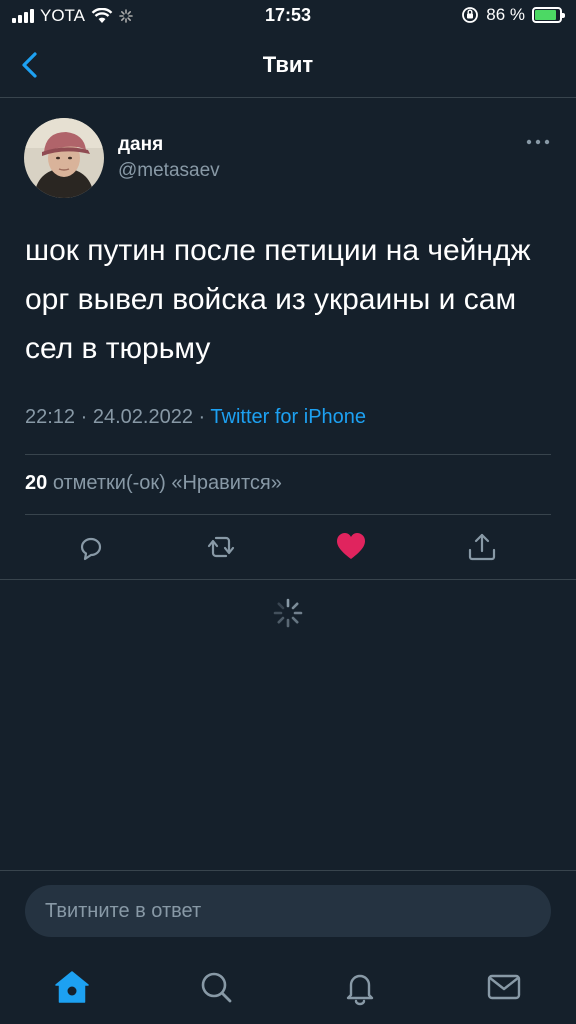 This screenshot has width=576, height=1024. What do you see at coordinates (288, 550) in the screenshot?
I see `tweet-actions` at bounding box center [288, 550].